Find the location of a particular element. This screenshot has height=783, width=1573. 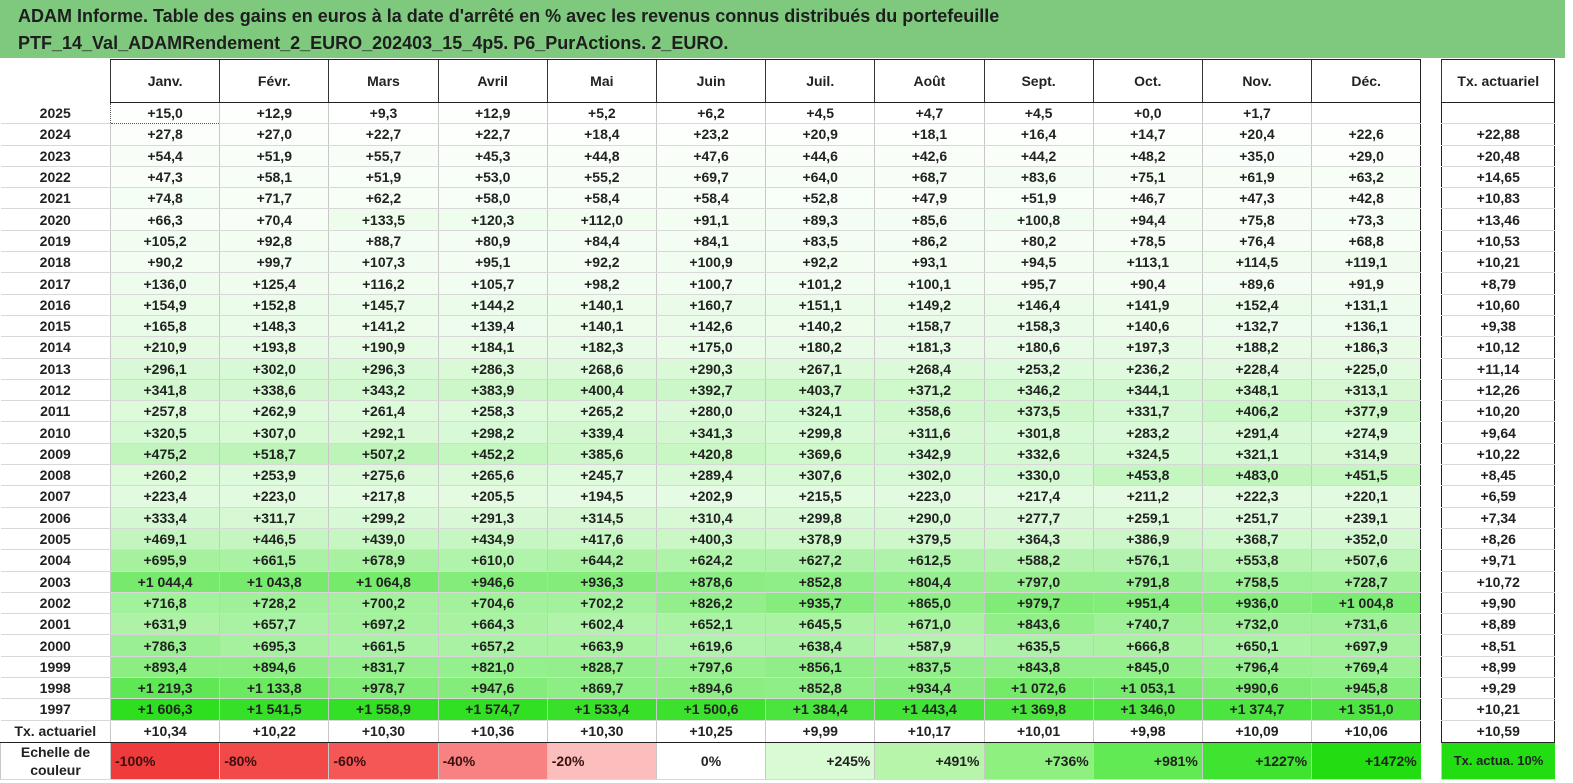

gain-cell: +239,1 is located at coordinates (1366, 518).